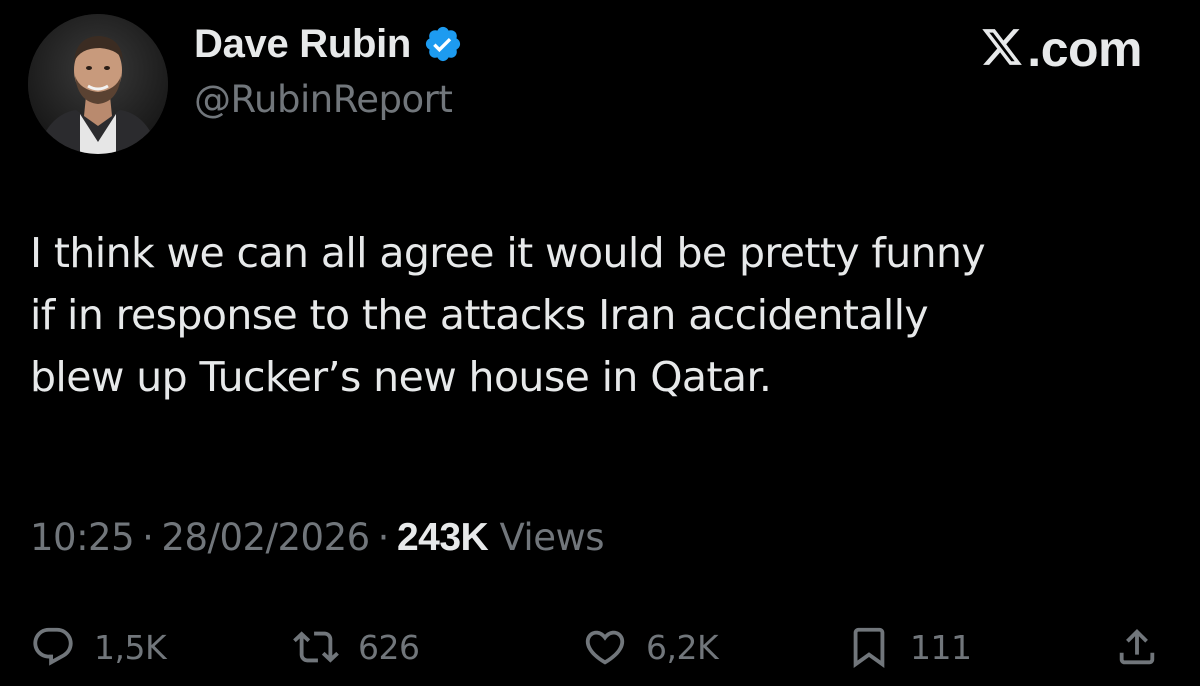  I want to click on display-name: Dave Rubin, so click(302, 44).